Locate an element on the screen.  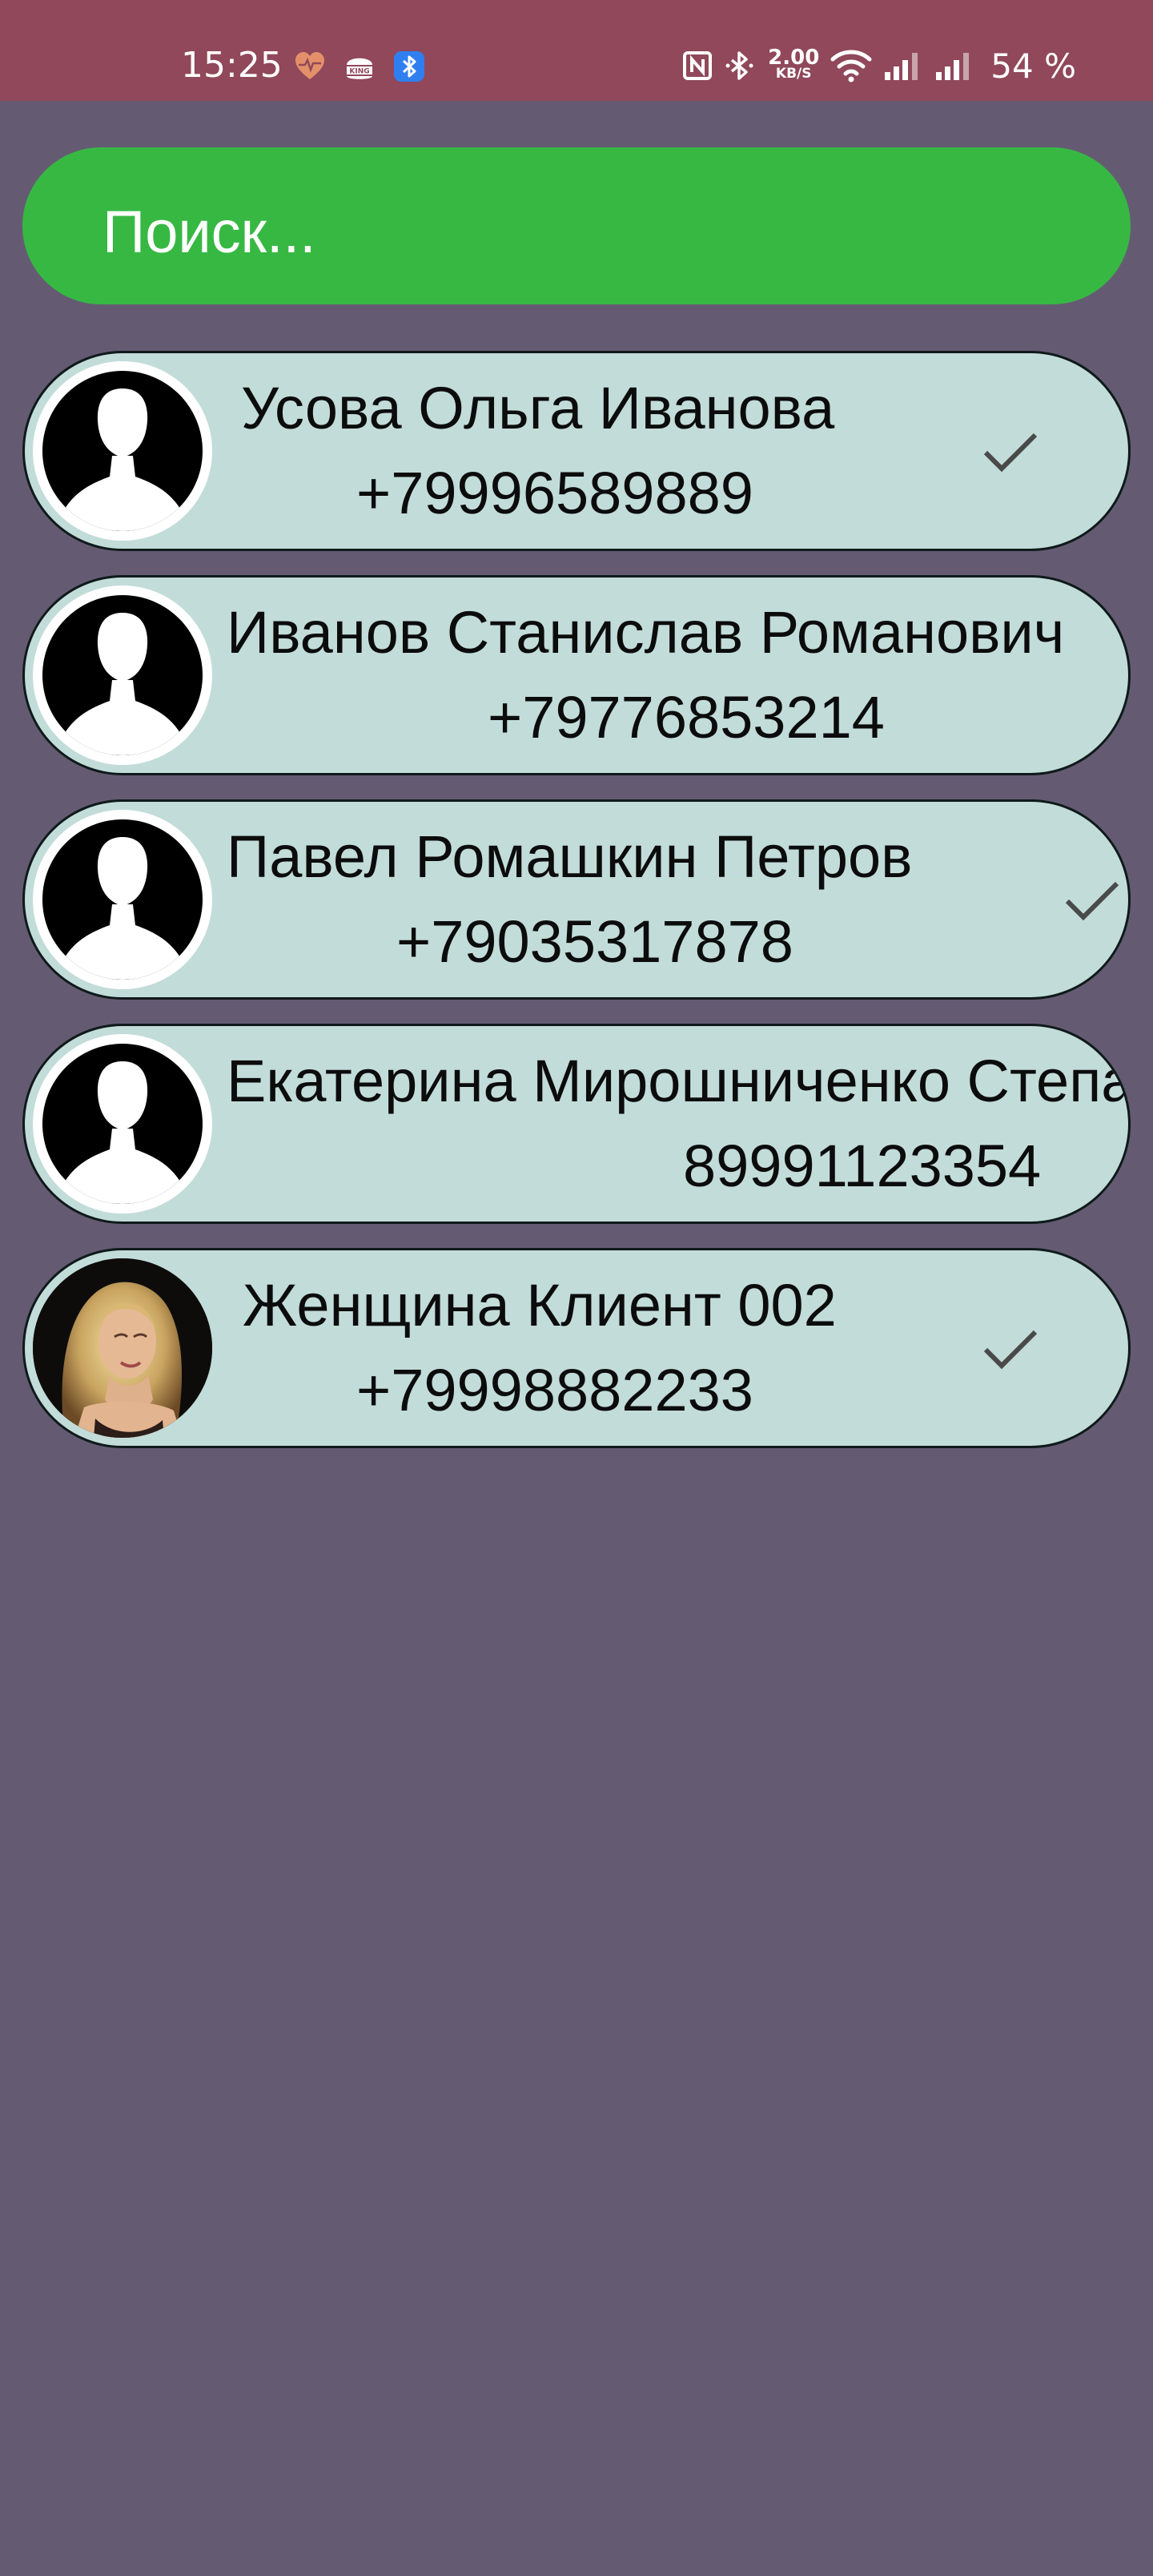
bluetooth-icon is located at coordinates (739, 65).